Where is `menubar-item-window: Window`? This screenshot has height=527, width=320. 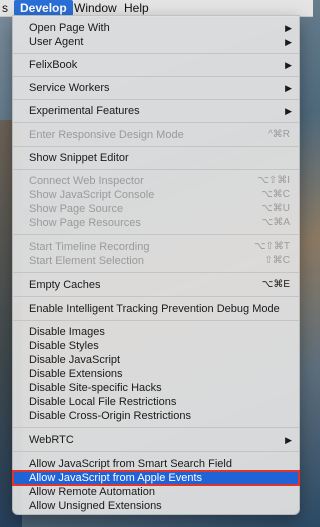 menubar-item-window: Window is located at coordinates (95, 8).